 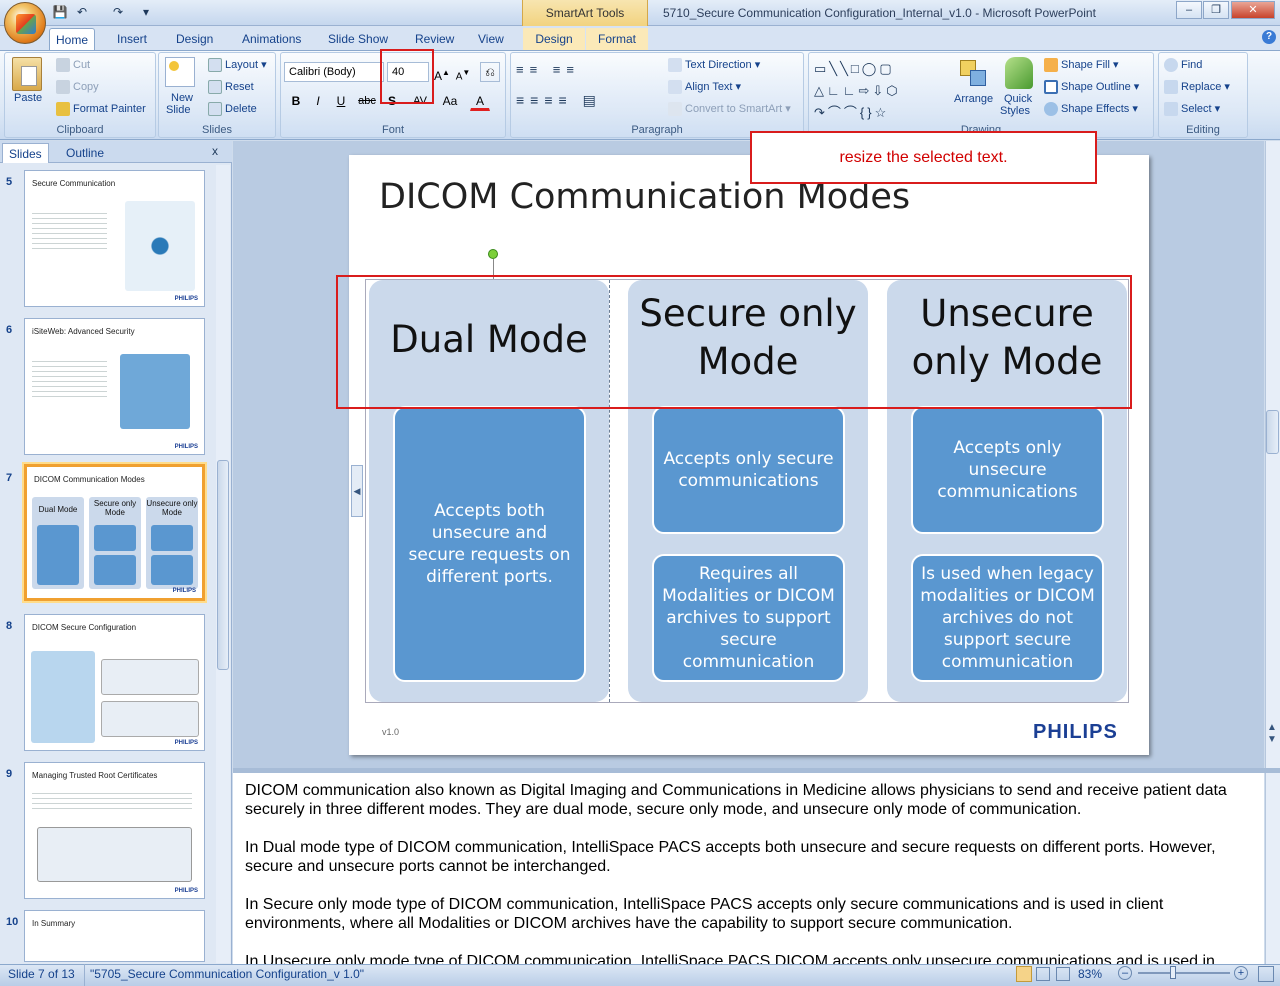 What do you see at coordinates (27, 74) in the screenshot?
I see `paste-icon` at bounding box center [27, 74].